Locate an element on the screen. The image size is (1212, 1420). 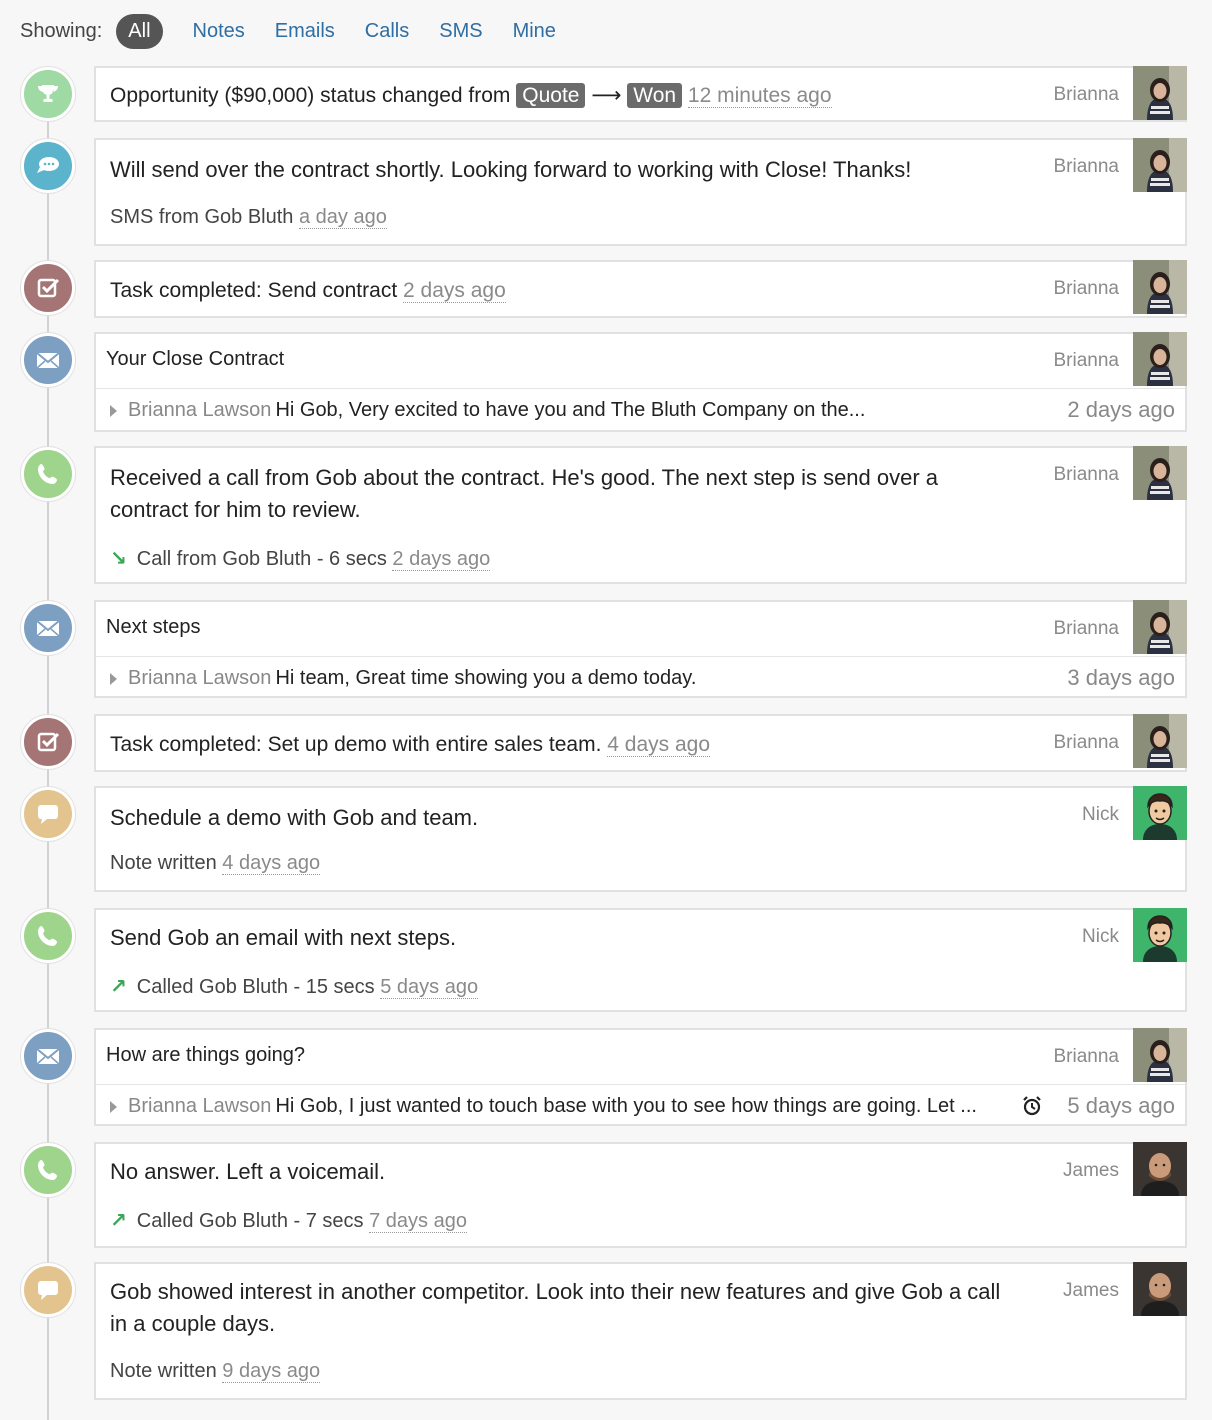
filter-all: All is located at coordinates (139, 31).